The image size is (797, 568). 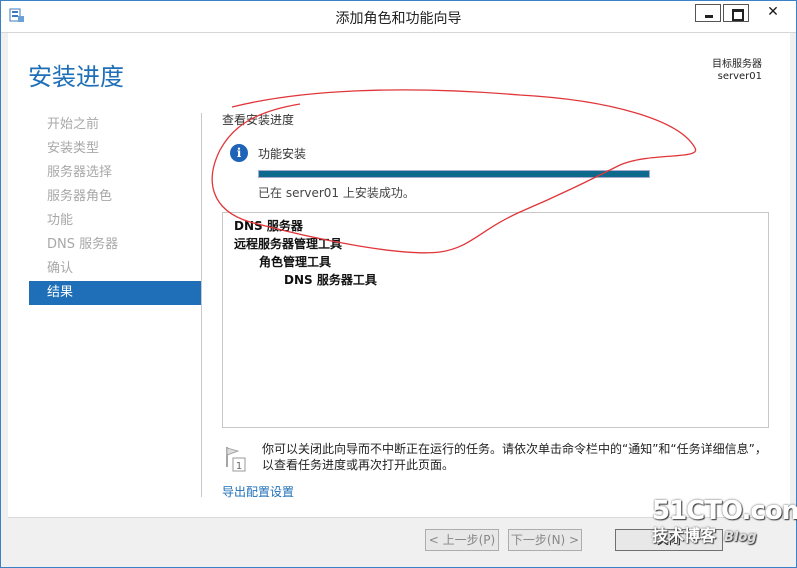 I want to click on close-icon: ✕, so click(x=773, y=12).